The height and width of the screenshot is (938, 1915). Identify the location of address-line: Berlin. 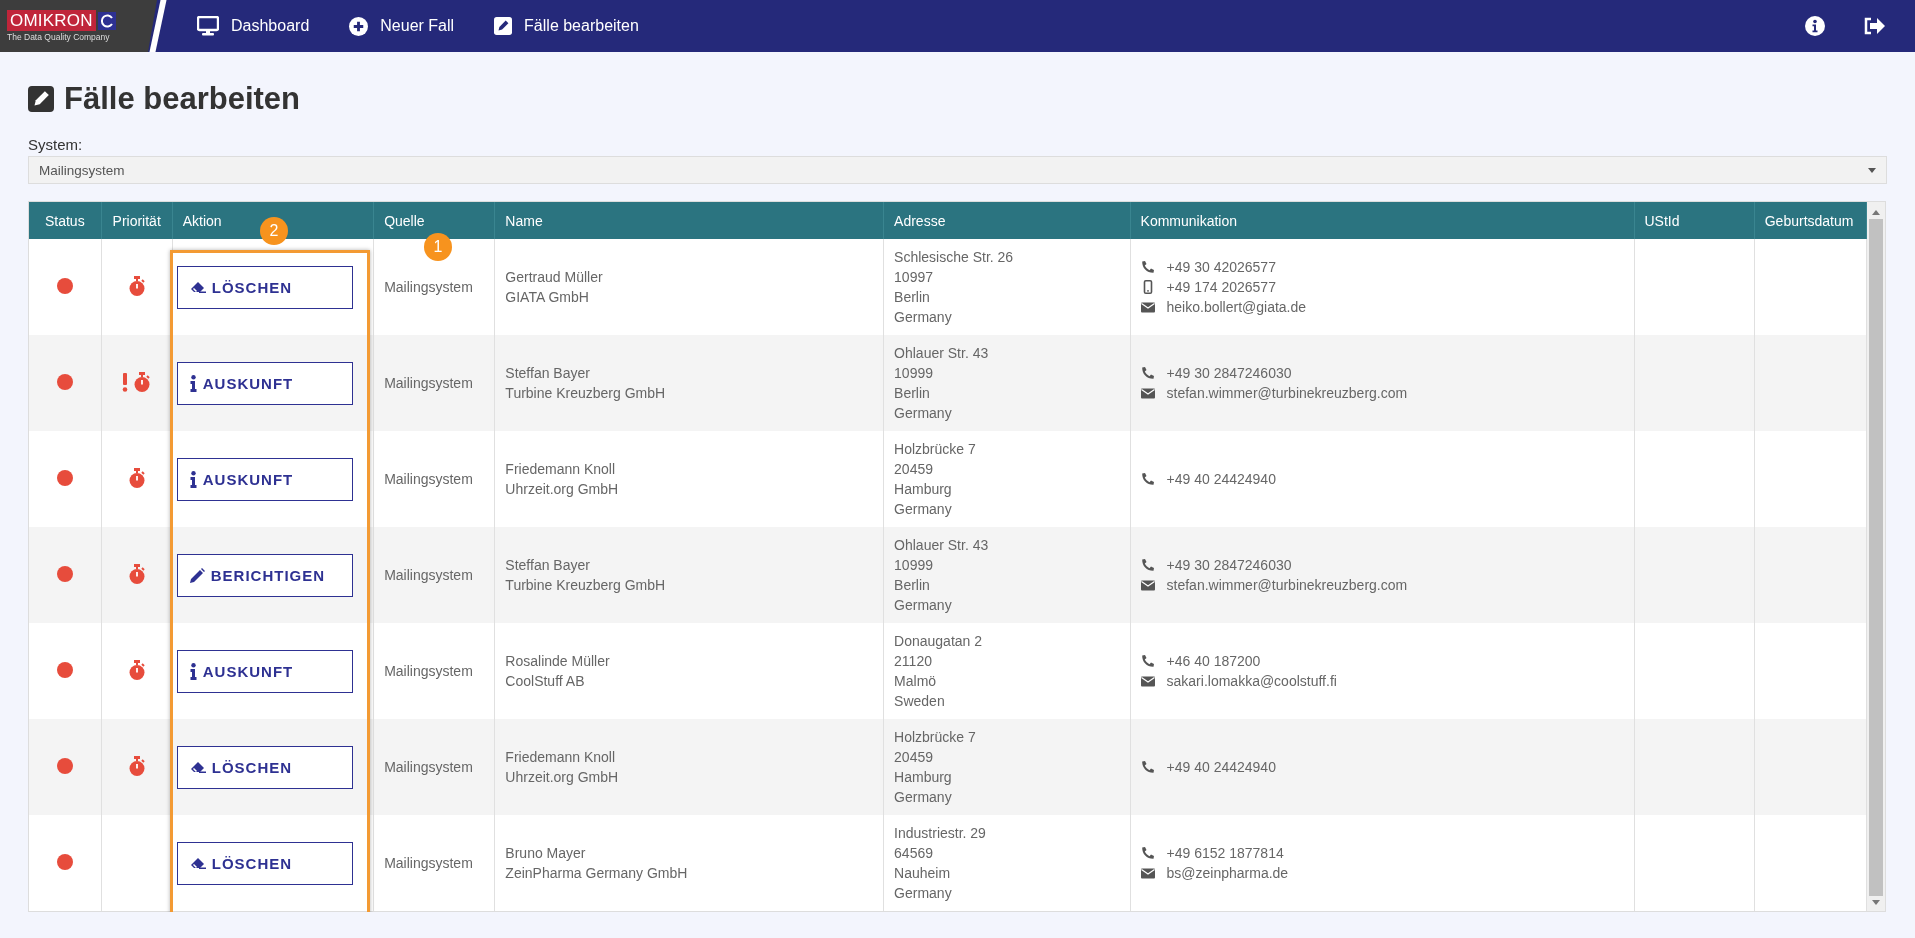
(912, 585).